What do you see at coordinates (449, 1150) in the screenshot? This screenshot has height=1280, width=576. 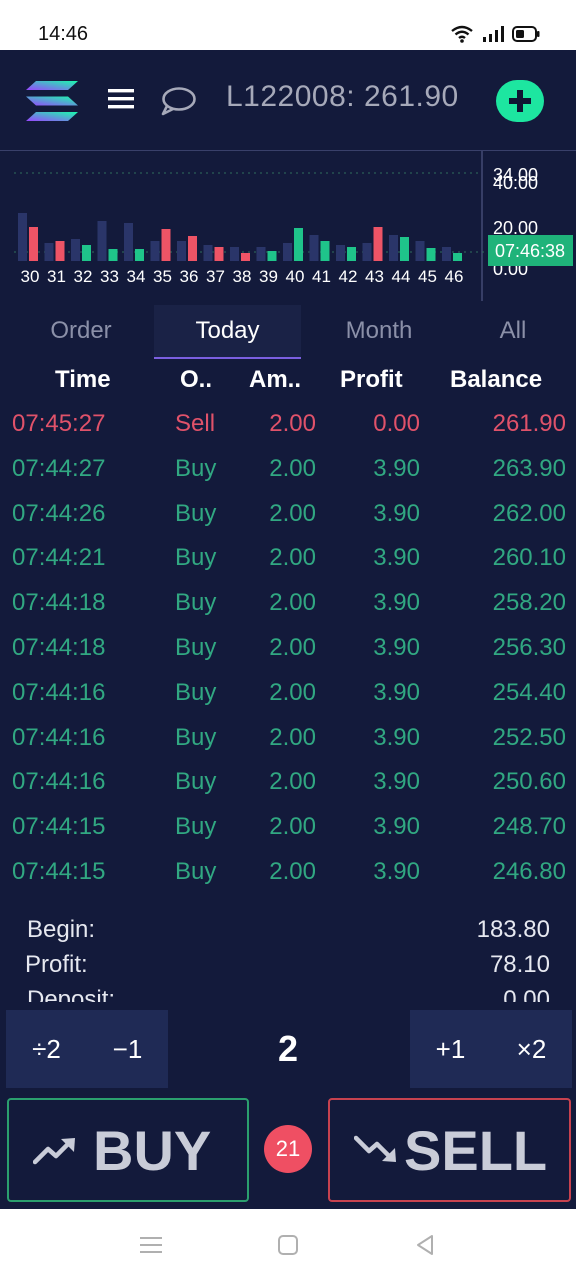 I see `sell-button: SELL` at bounding box center [449, 1150].